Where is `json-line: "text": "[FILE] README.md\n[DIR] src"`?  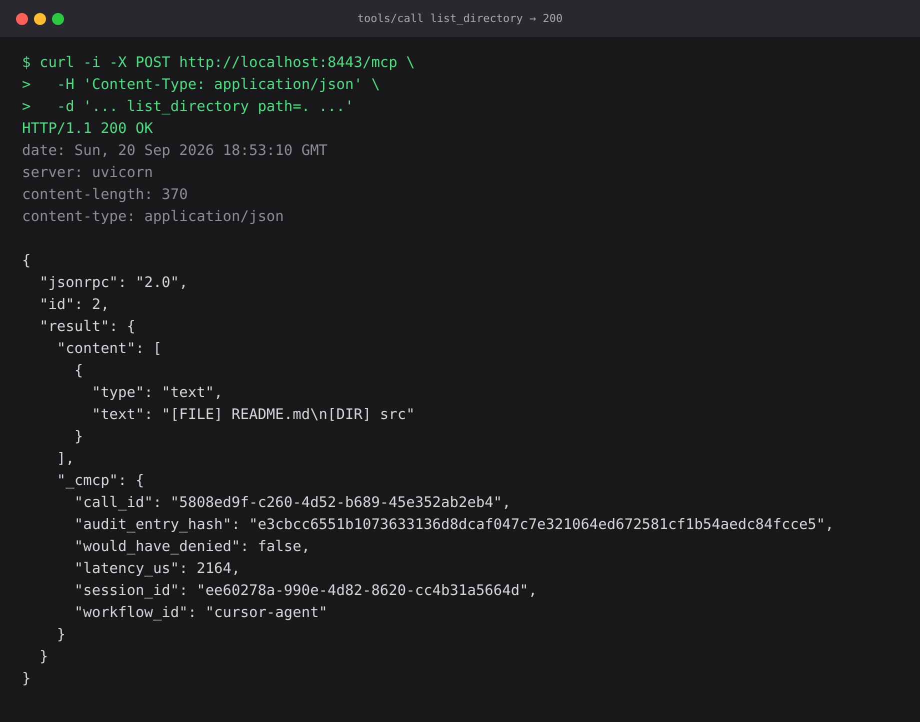 json-line: "text": "[FILE] README.md\n[DIR] src" is located at coordinates (252, 415).